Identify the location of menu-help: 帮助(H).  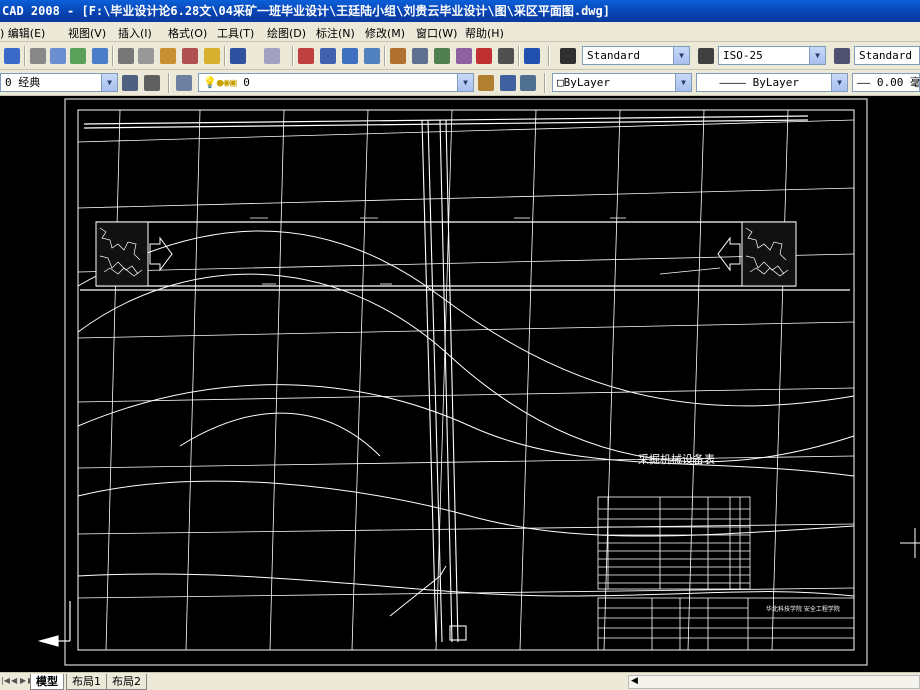
(484, 33).